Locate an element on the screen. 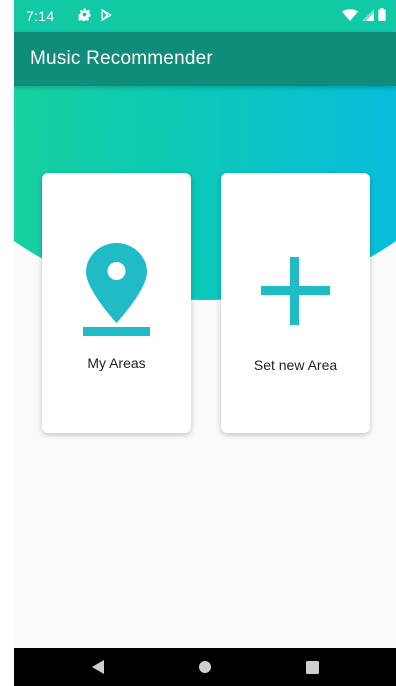 This screenshot has width=396, height=686. status-right is located at coordinates (364, 16).